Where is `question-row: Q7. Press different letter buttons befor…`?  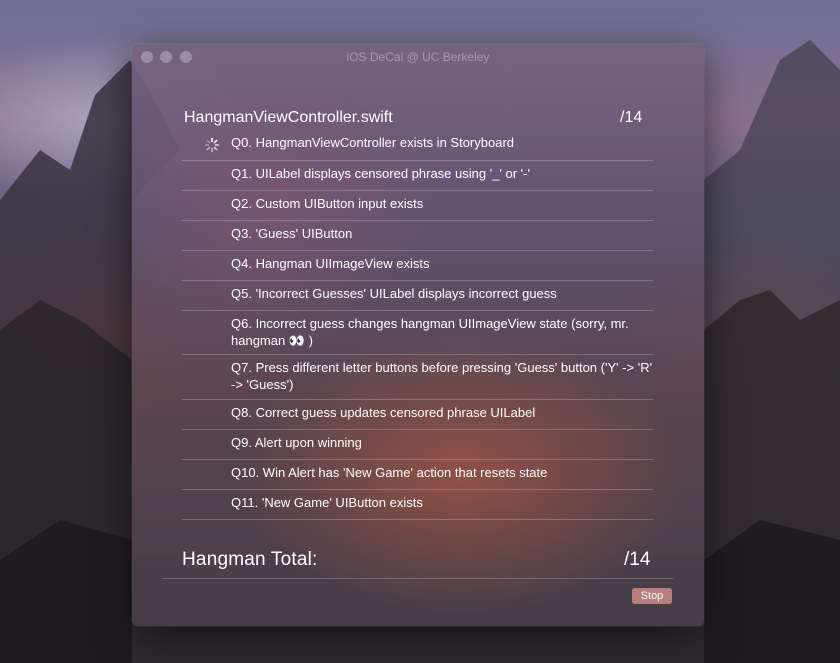 question-row: Q7. Press different letter buttons befor… is located at coordinates (417, 377).